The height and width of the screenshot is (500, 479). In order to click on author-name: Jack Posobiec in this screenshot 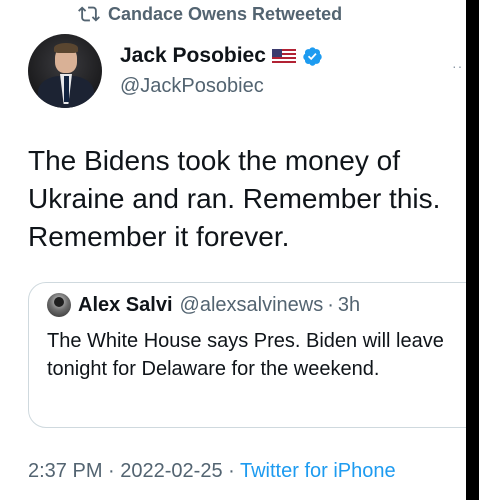, I will do `click(193, 56)`.